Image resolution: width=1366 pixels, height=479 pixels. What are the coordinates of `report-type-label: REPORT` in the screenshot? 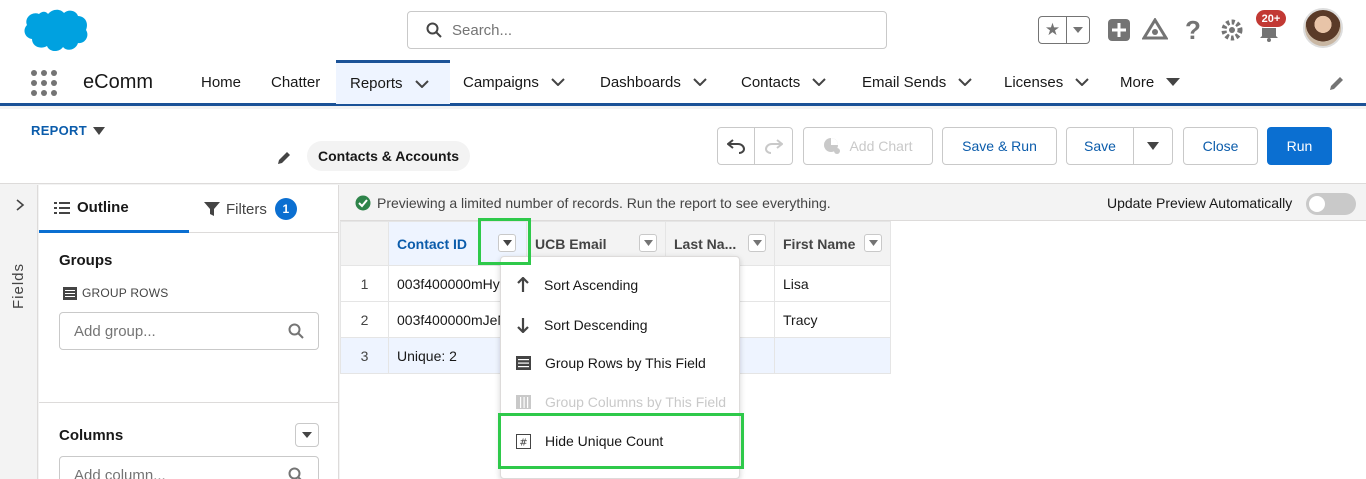 It's located at (59, 130).